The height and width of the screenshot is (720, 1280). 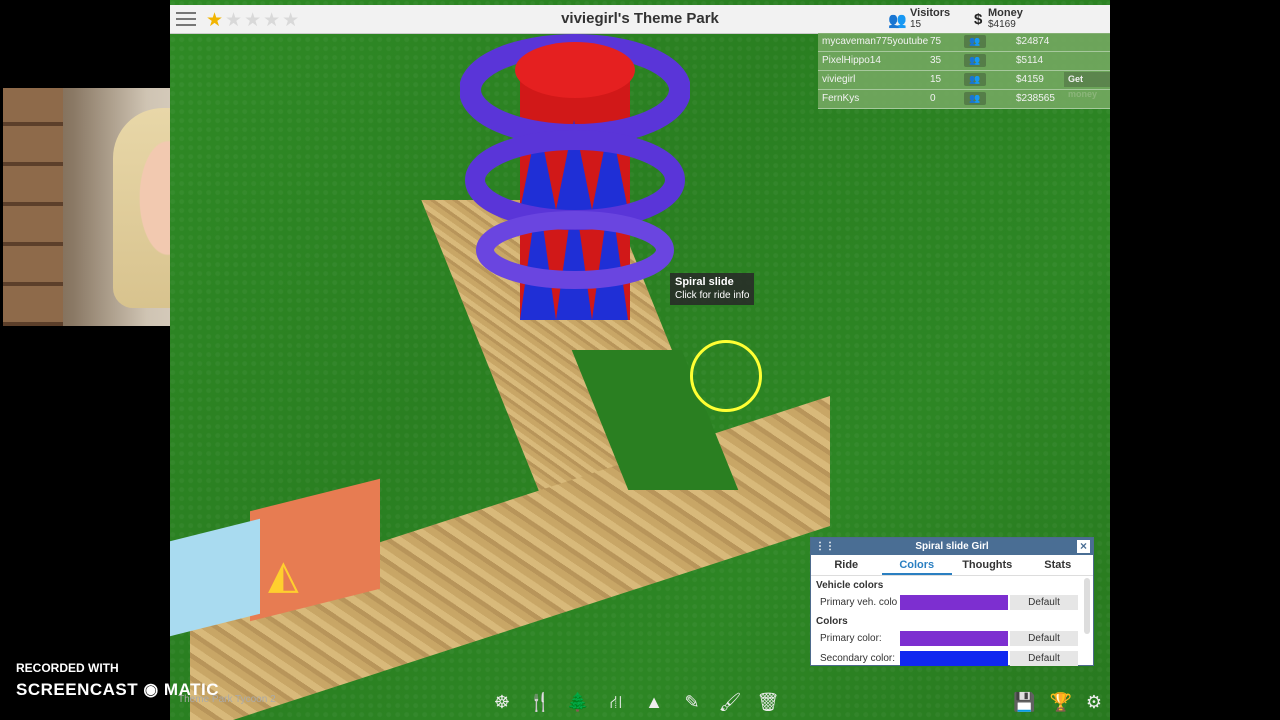 I want to click on panel-title: Spiral slide Girl, so click(x=952, y=546).